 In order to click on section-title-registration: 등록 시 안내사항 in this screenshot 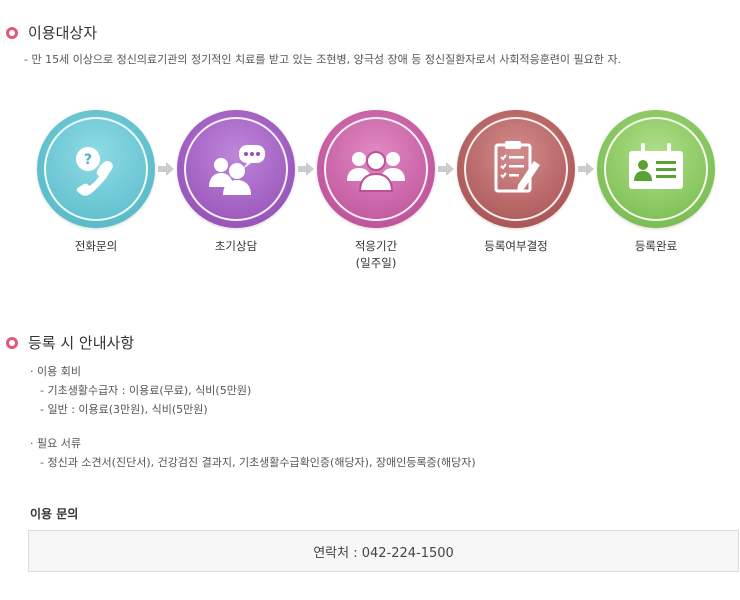, I will do `click(70, 342)`.